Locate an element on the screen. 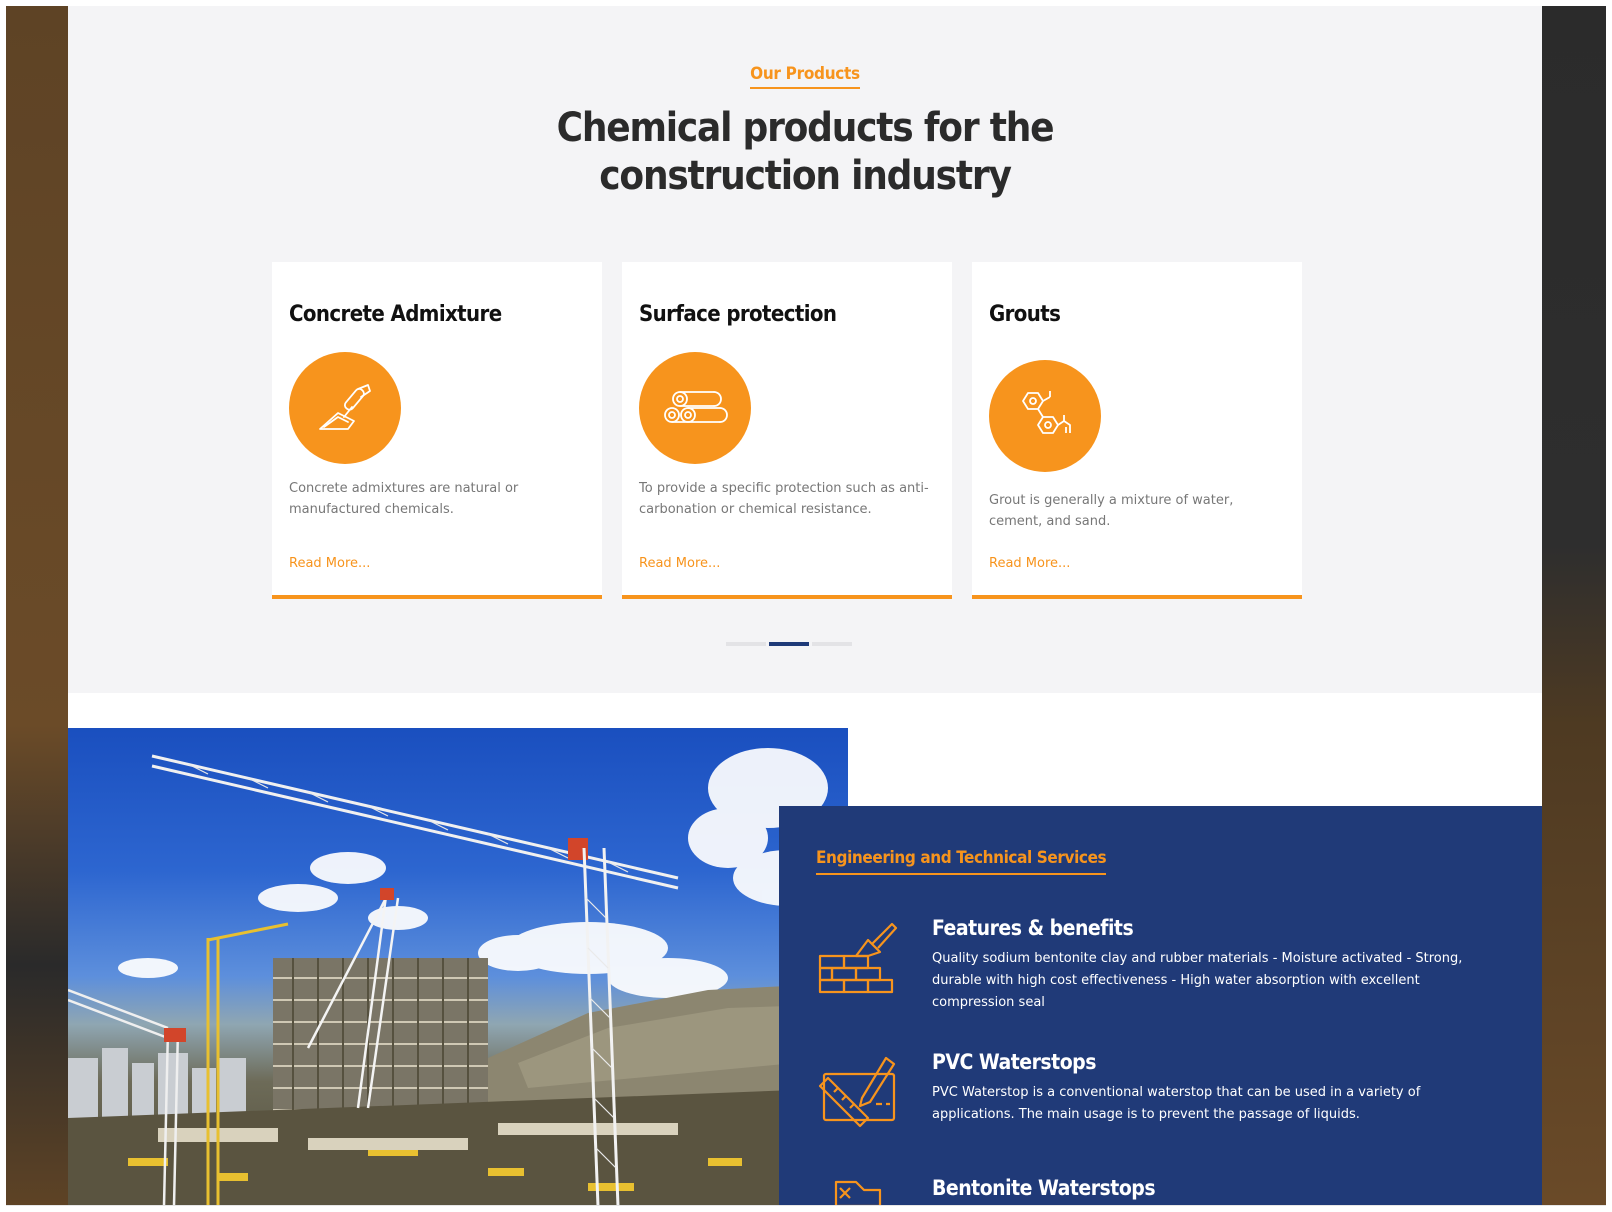  background-right-edge is located at coordinates (1574, 605).